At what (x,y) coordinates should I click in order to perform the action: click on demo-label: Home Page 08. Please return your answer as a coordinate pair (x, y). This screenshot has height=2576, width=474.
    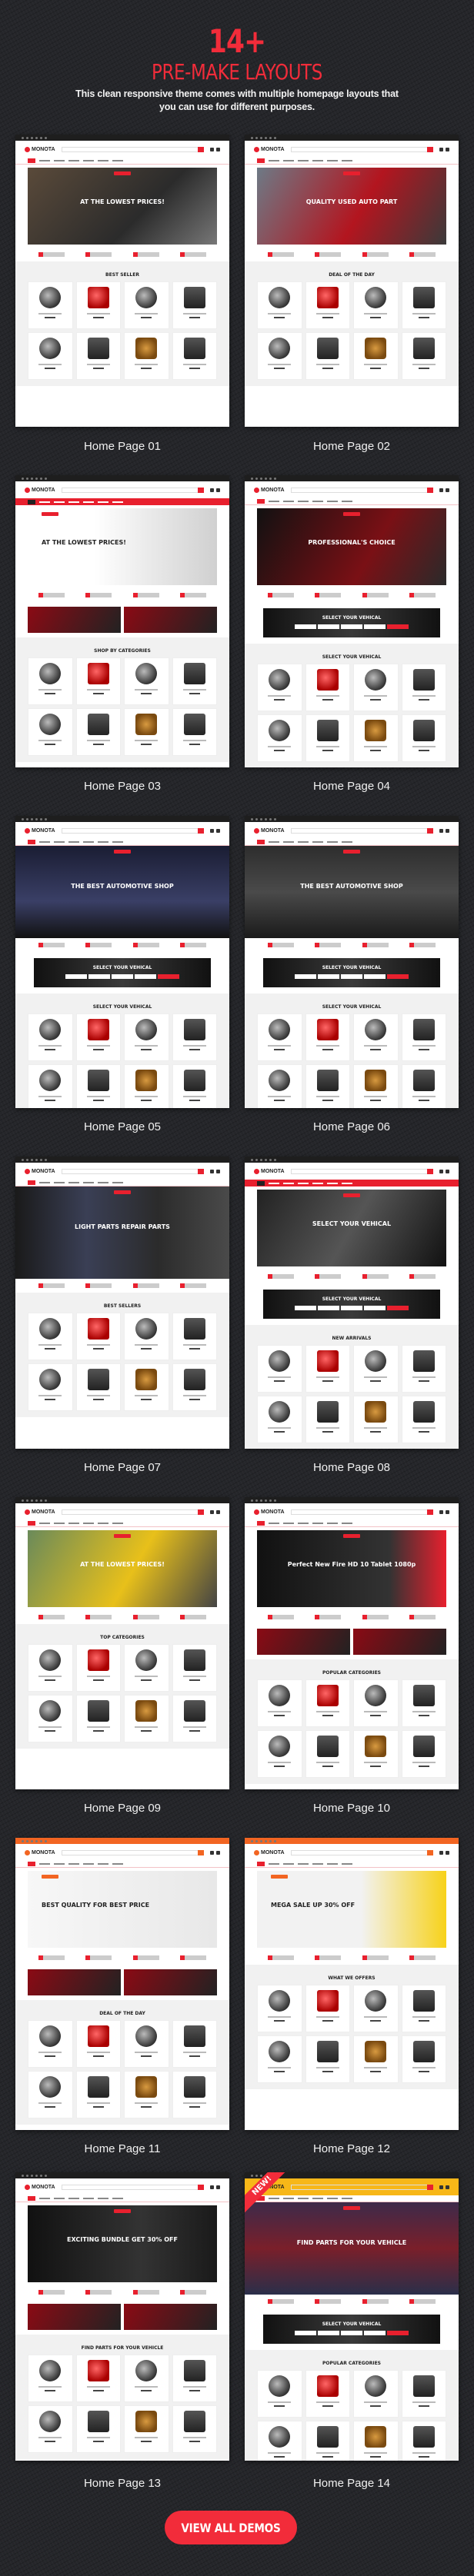
    Looking at the image, I should click on (352, 1468).